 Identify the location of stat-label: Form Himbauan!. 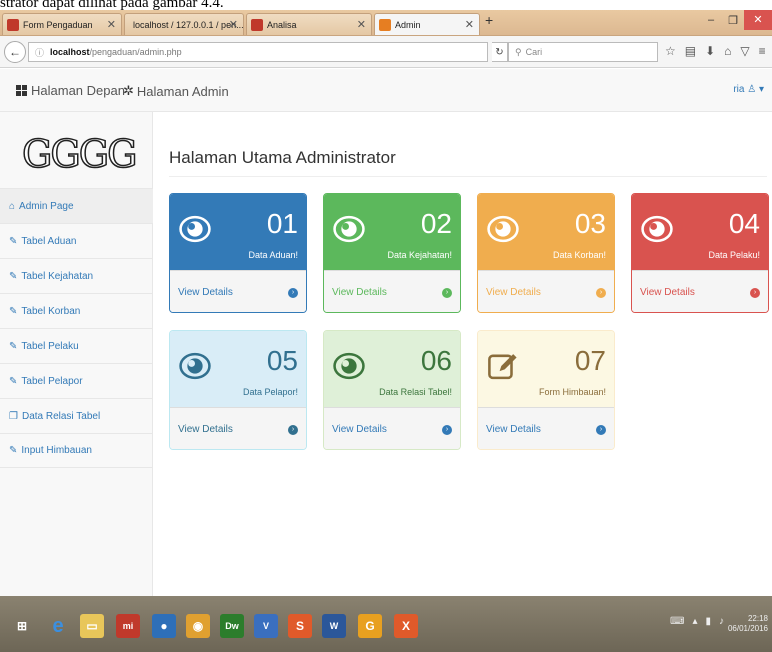
(572, 392).